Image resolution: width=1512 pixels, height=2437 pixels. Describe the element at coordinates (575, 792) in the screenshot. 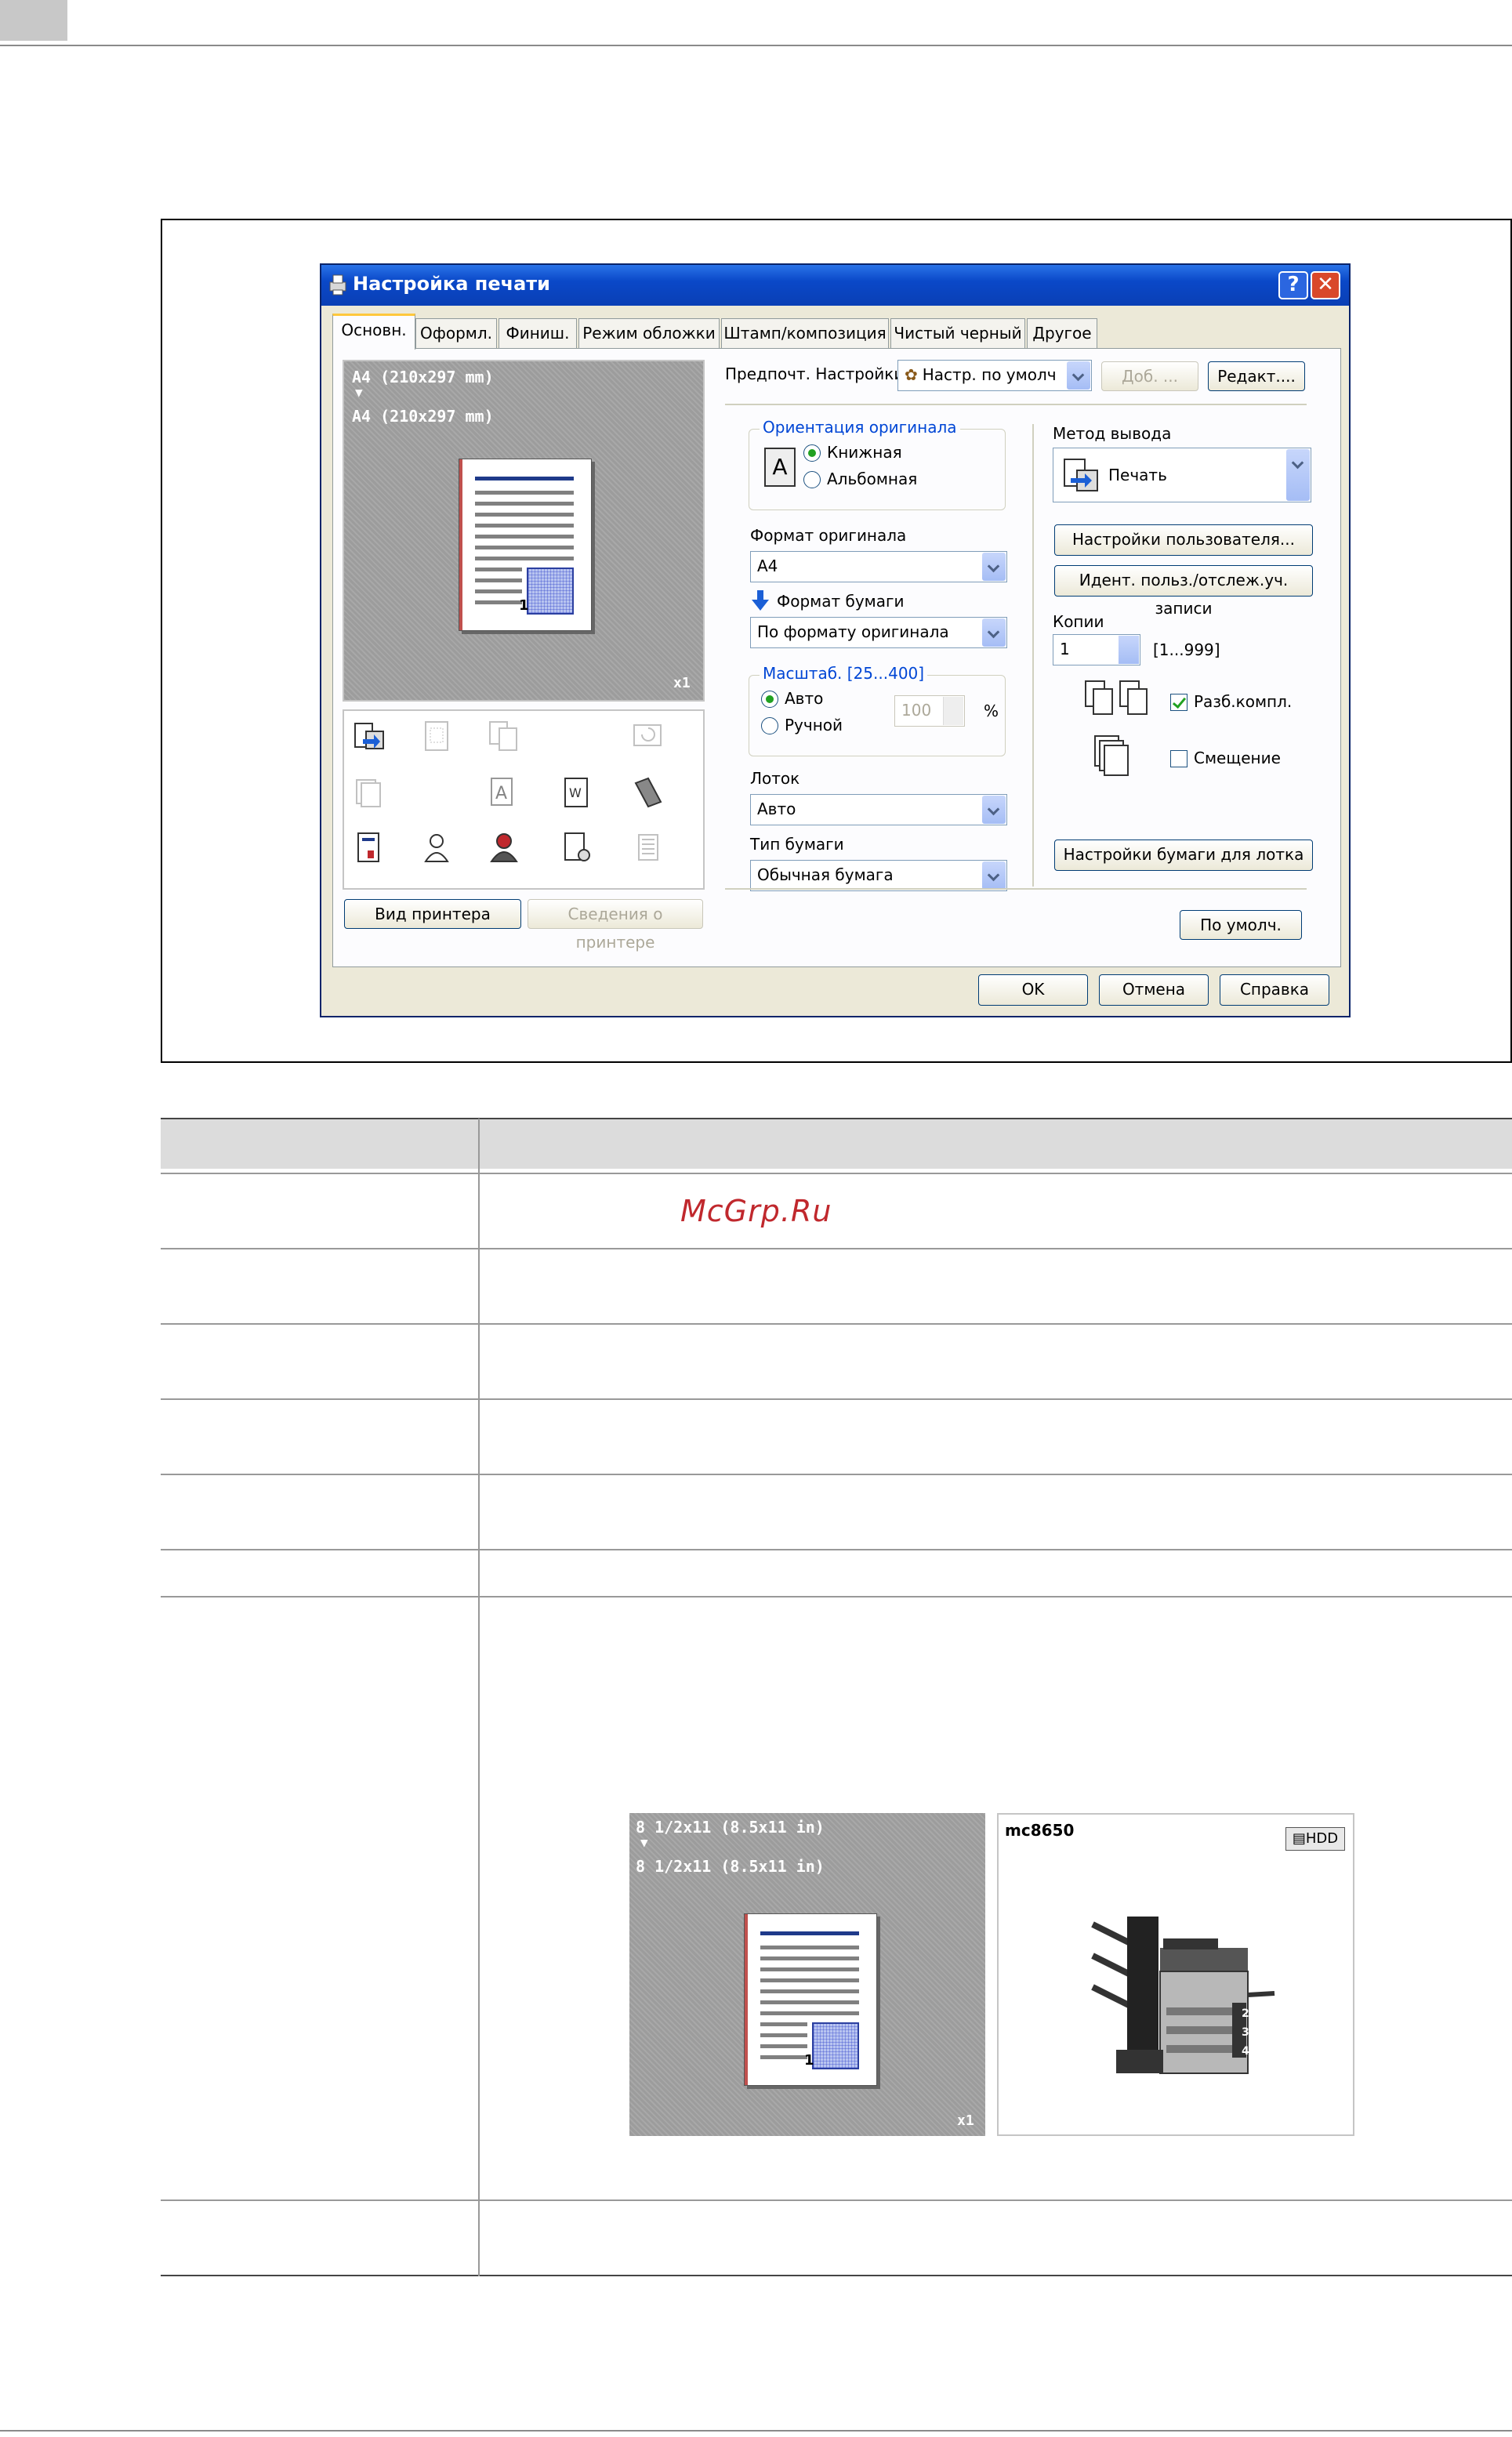

I see `svg-text: W` at that location.